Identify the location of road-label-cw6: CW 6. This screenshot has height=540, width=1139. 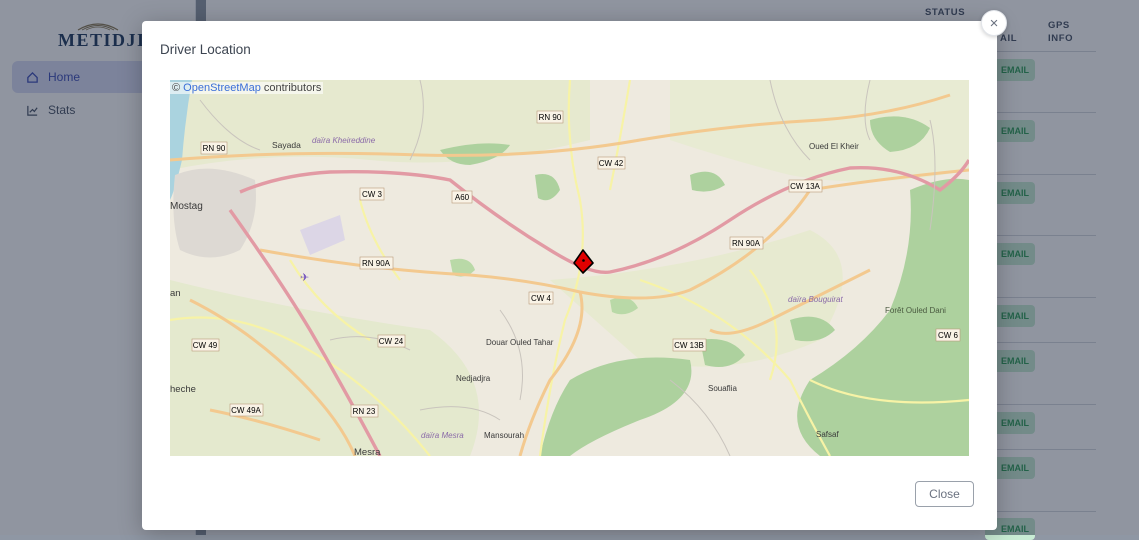
(948, 335).